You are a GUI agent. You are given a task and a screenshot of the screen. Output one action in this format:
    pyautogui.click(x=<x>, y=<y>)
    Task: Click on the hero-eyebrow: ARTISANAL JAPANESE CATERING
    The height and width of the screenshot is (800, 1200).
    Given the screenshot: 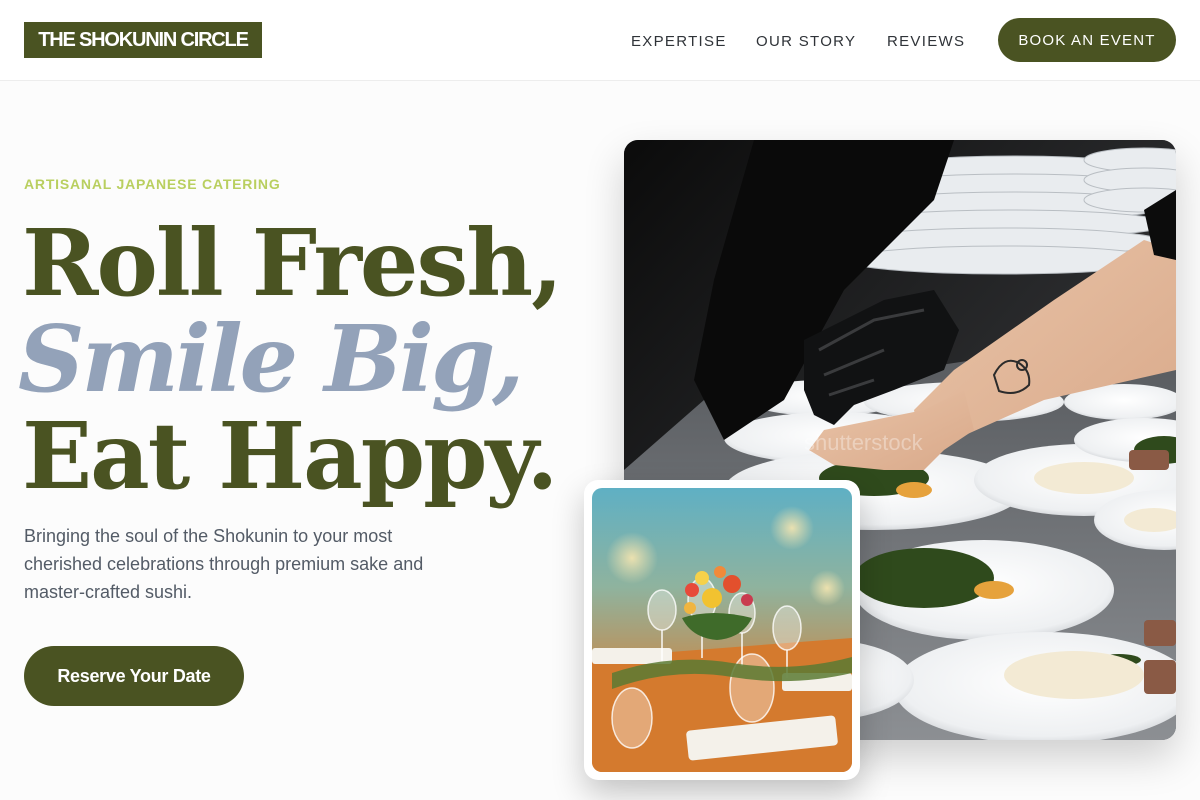 What is the action you would take?
    pyautogui.click(x=152, y=184)
    